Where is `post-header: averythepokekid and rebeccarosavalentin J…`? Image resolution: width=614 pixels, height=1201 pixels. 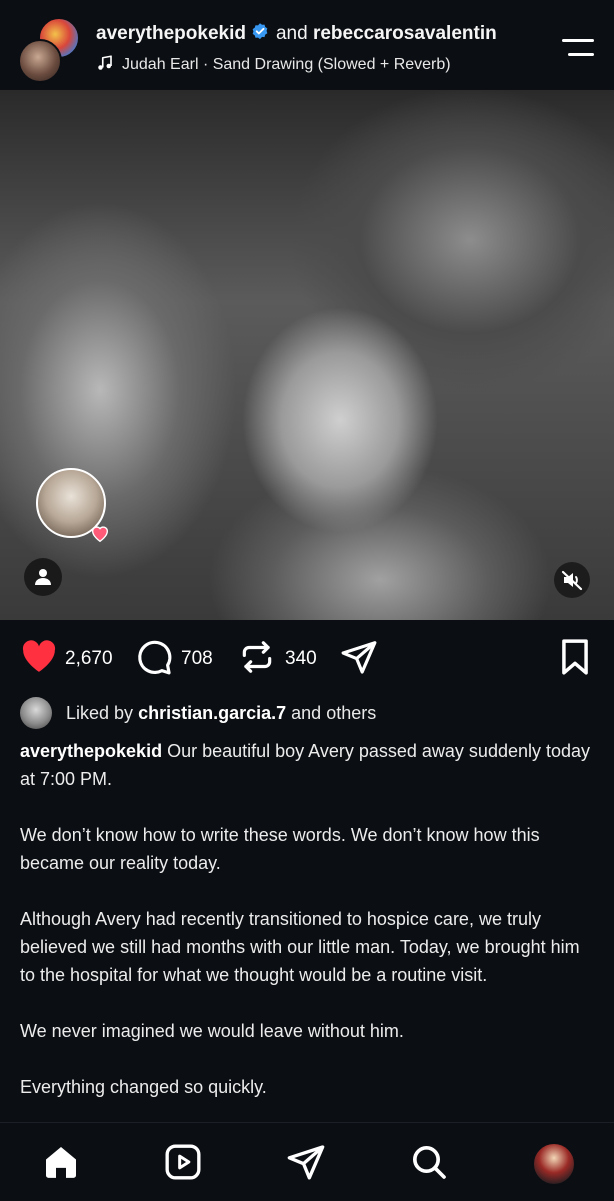
post-header: averythepokekid and rebeccarosavalentin J… is located at coordinates (307, 45).